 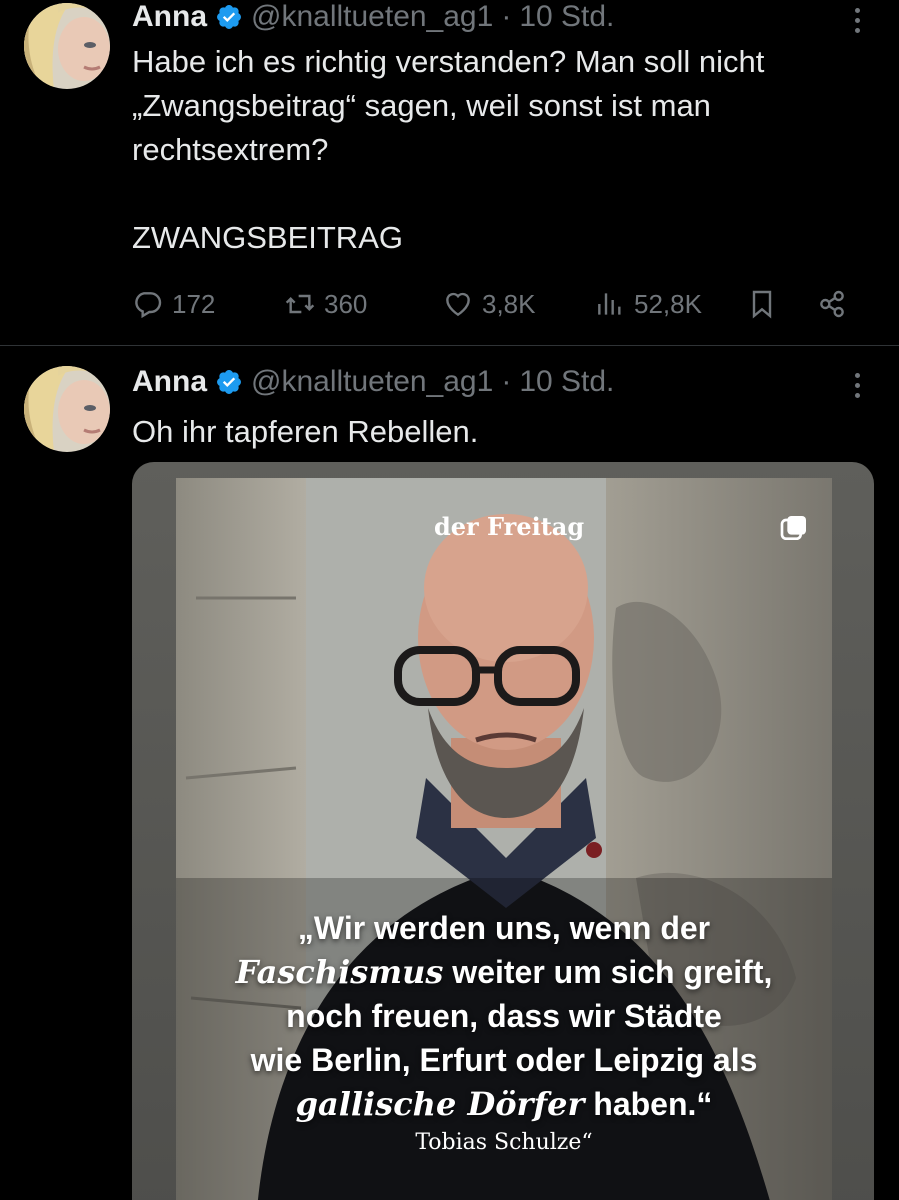 I want to click on share-icon, so click(x=832, y=304).